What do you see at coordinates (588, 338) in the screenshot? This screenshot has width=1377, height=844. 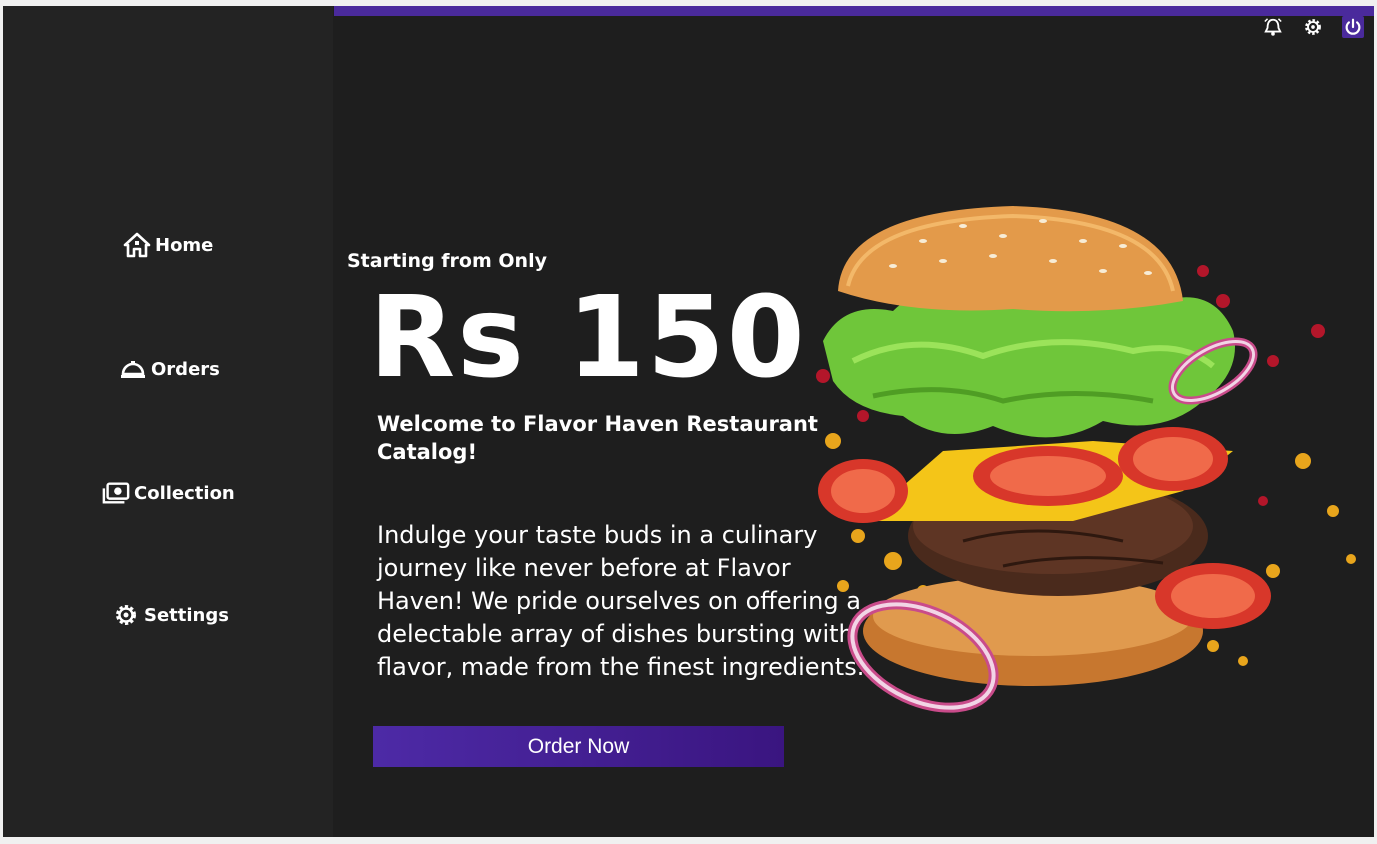 I see `price-heading: Rs 150` at bounding box center [588, 338].